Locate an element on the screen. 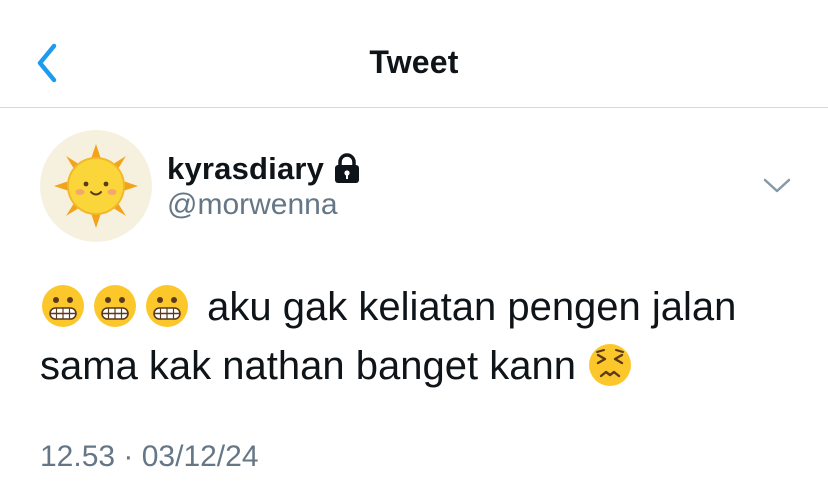 This screenshot has height=495, width=828. sun-avatar-image is located at coordinates (96, 186).